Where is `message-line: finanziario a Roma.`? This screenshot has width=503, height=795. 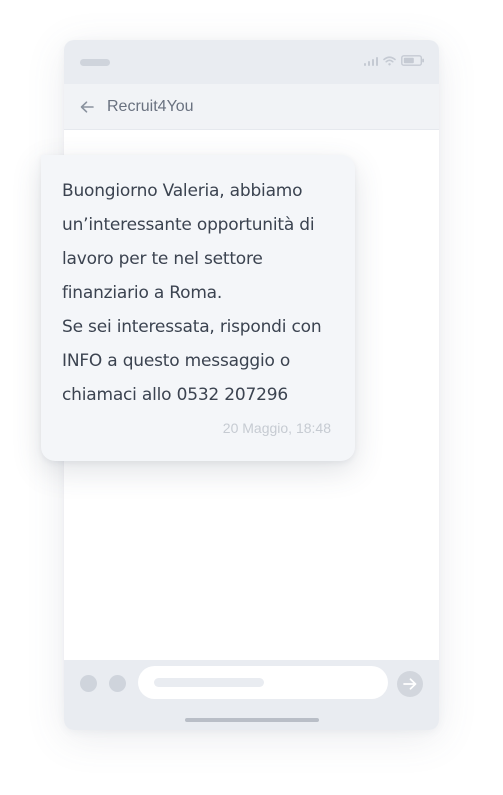
message-line: finanziario a Roma. is located at coordinates (142, 293).